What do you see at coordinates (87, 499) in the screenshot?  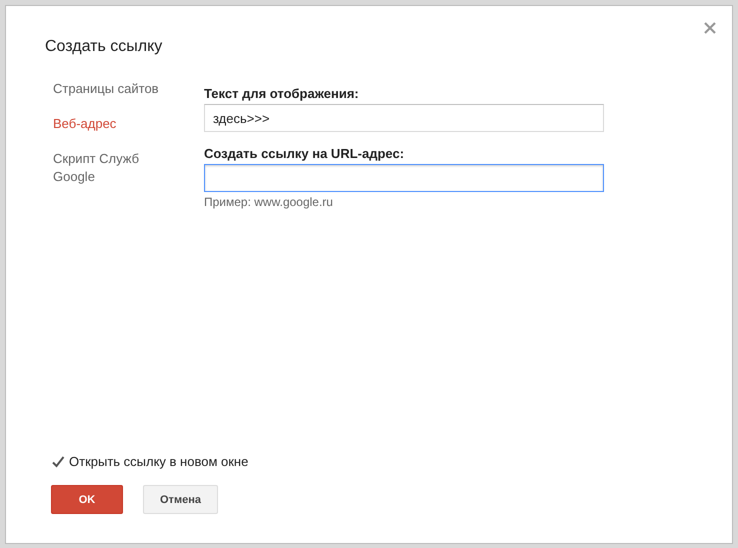 I see `ok-button: OK` at bounding box center [87, 499].